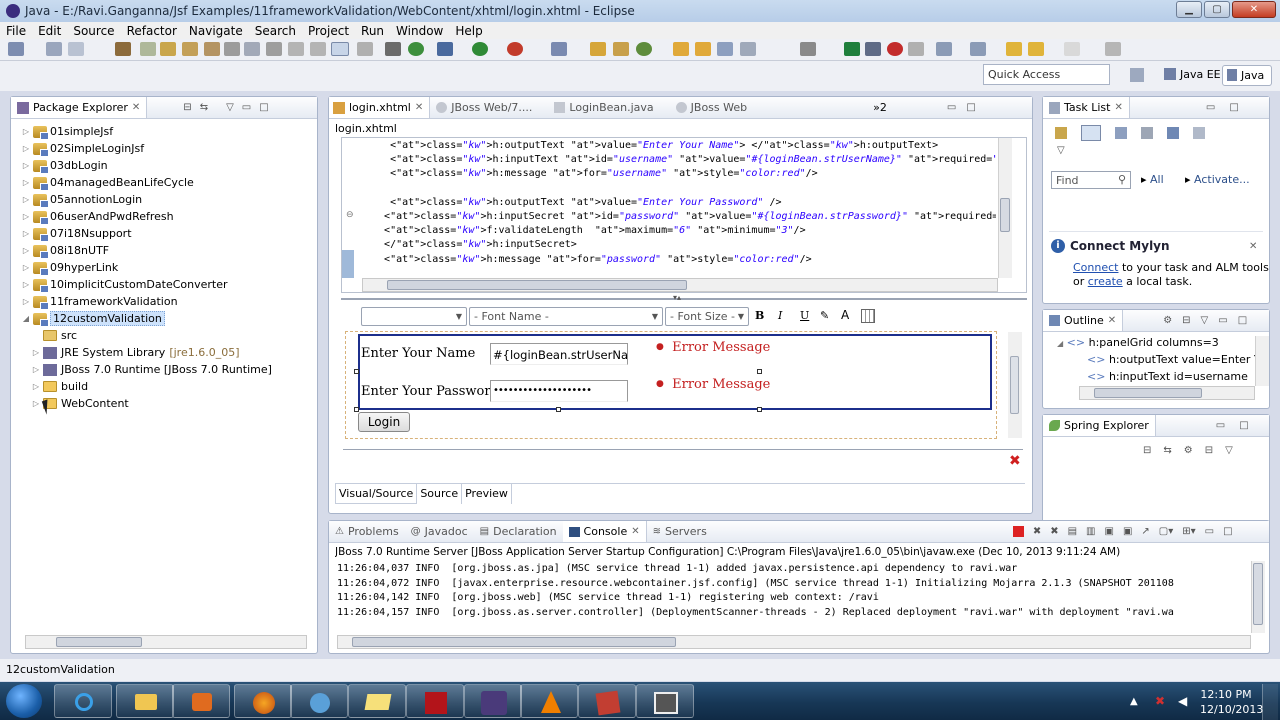 This screenshot has height=720, width=1280. What do you see at coordinates (1037, 531) in the screenshot?
I see `remove-launch-icon: ✖` at bounding box center [1037, 531].